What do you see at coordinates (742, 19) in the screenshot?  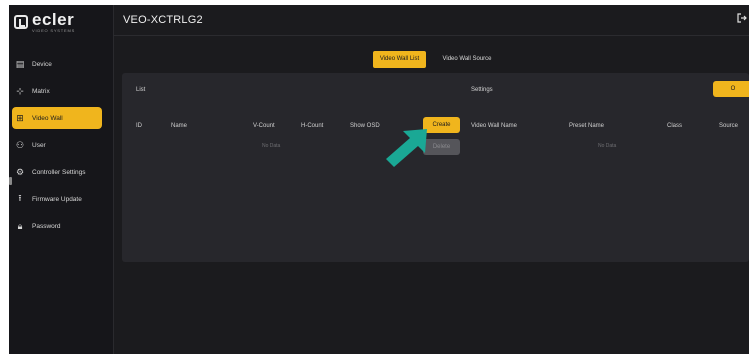 I see `logout-icon` at bounding box center [742, 19].